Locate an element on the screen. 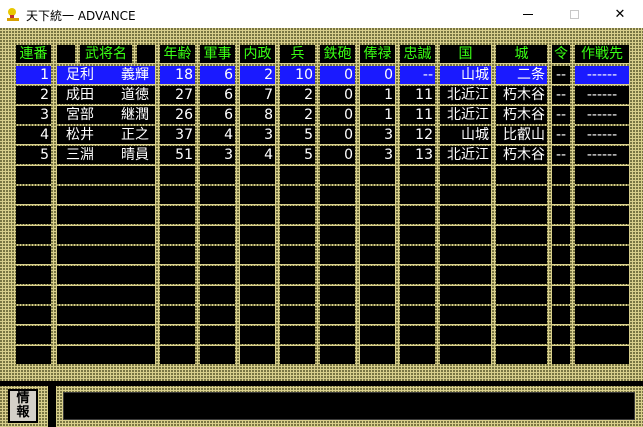 Image resolution: width=643 pixels, height=427 pixels. cell-mil: 3 is located at coordinates (217, 155).